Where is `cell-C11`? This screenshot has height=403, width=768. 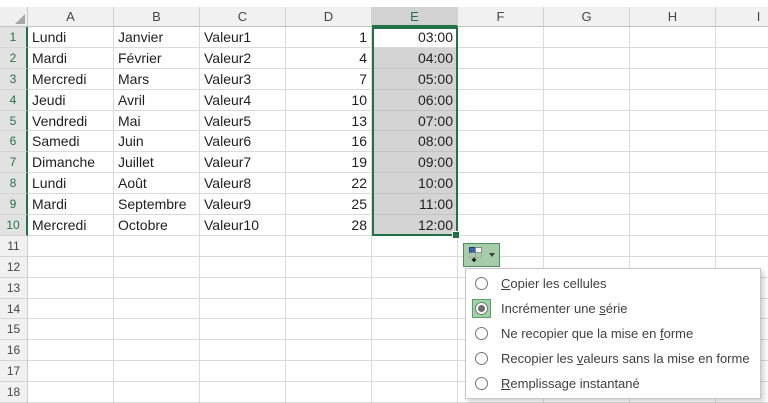
cell-C11 is located at coordinates (243, 246).